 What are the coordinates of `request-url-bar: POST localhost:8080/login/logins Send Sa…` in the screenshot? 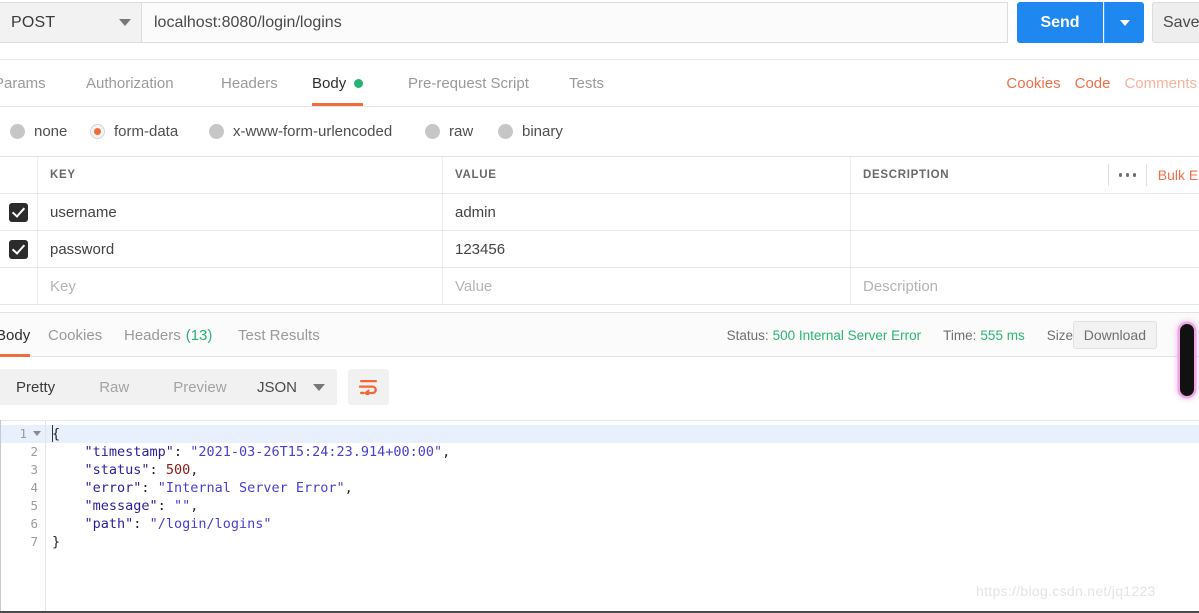 It's located at (599, 30).